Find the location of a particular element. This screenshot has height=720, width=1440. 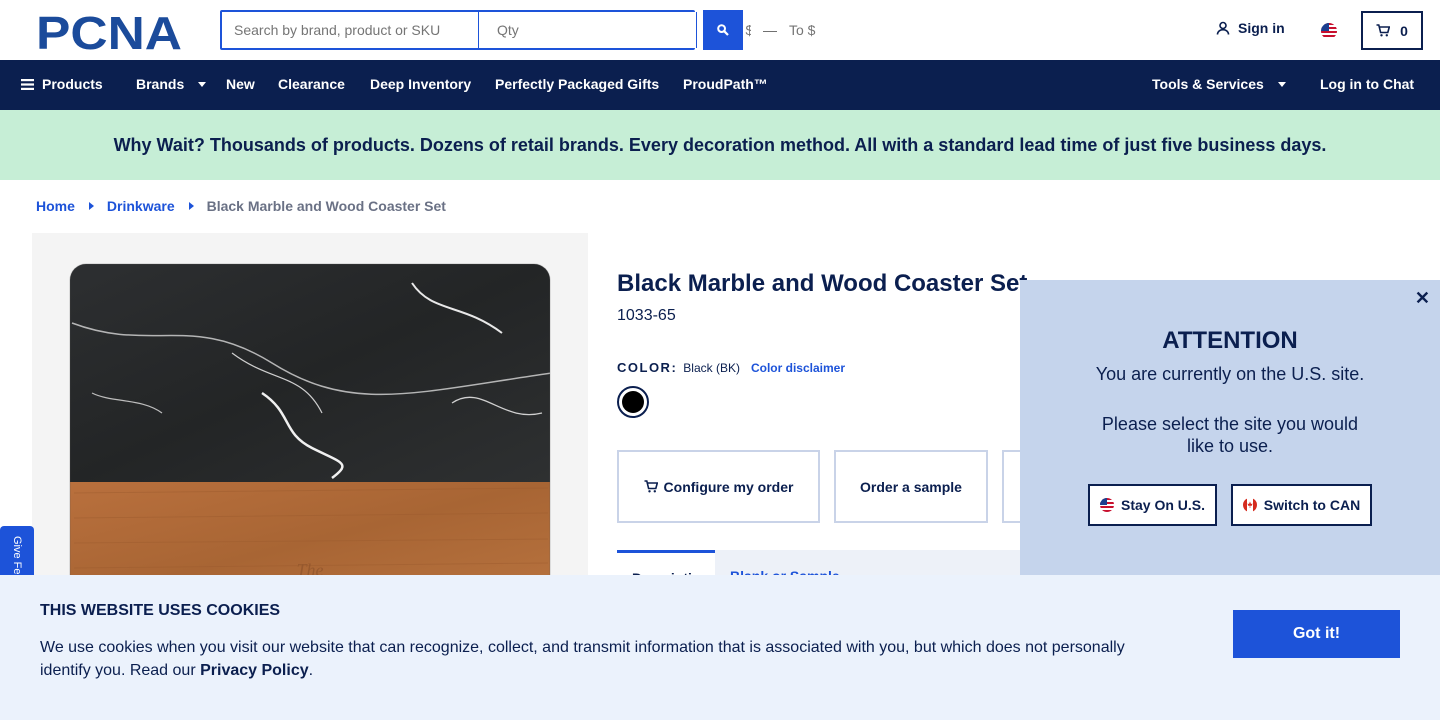

nav-new: New is located at coordinates (240, 84).